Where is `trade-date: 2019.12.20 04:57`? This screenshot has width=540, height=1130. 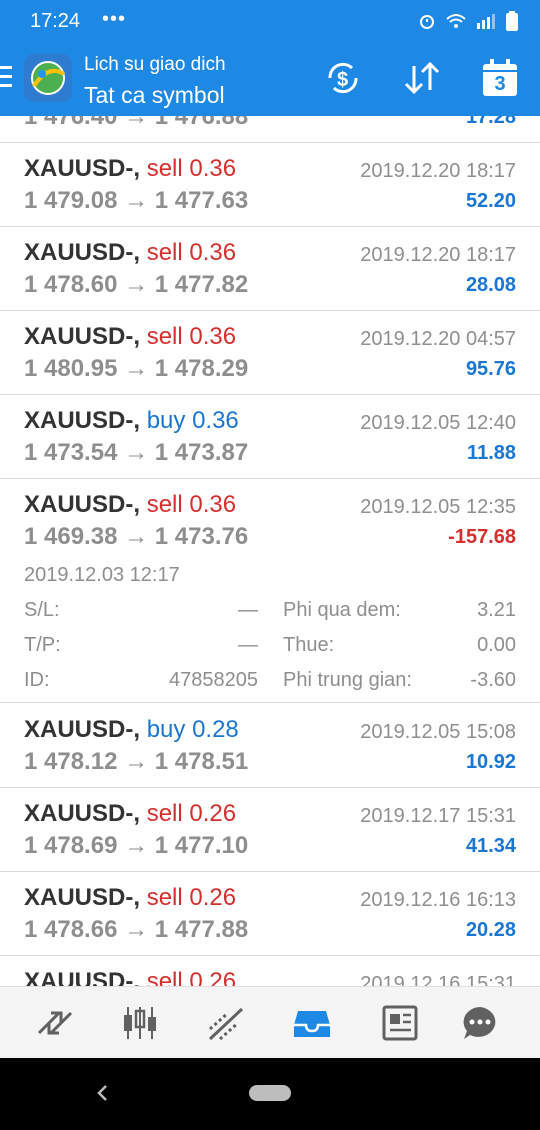
trade-date: 2019.12.20 04:57 is located at coordinates (438, 339).